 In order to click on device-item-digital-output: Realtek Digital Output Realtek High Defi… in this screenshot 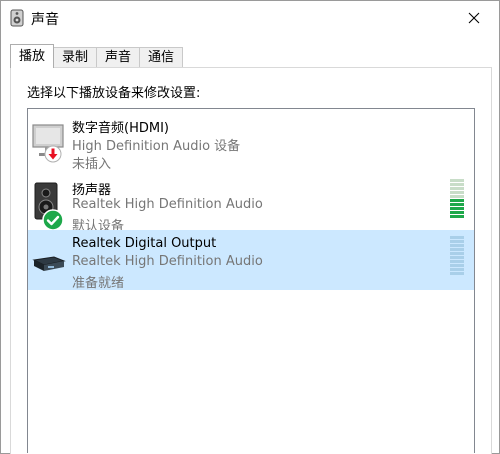, I will do `click(251, 260)`.